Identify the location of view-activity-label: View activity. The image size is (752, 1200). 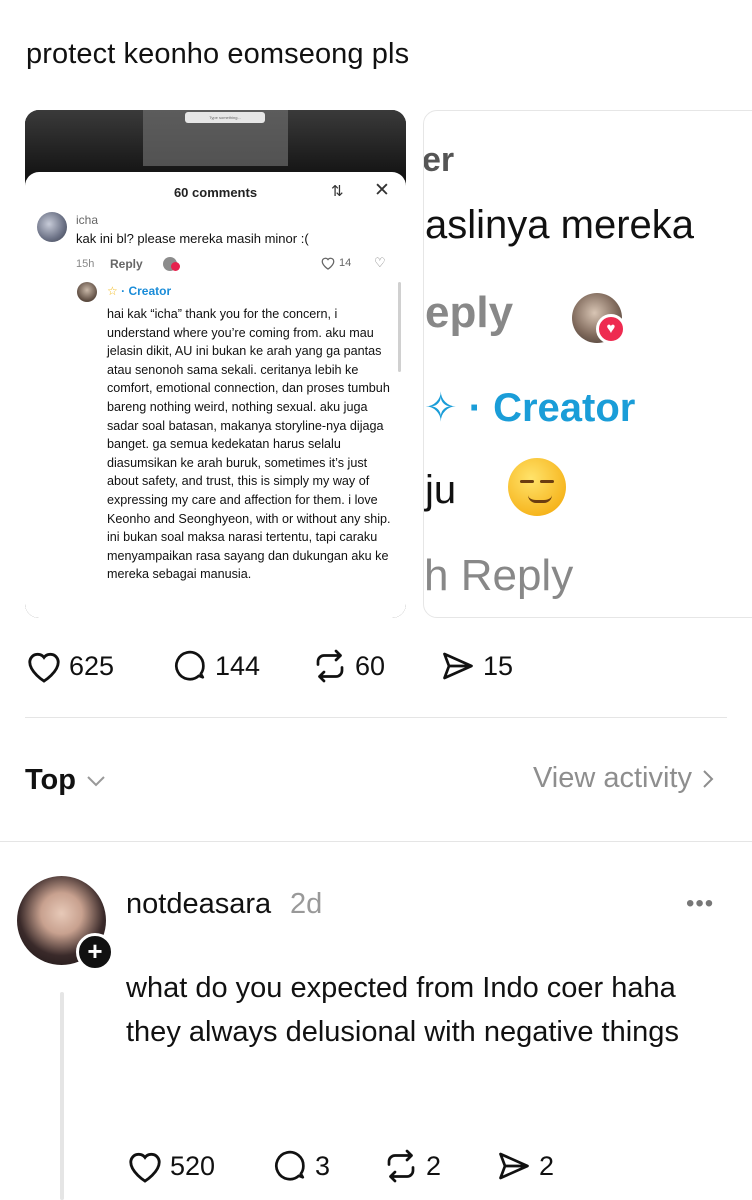
(612, 778).